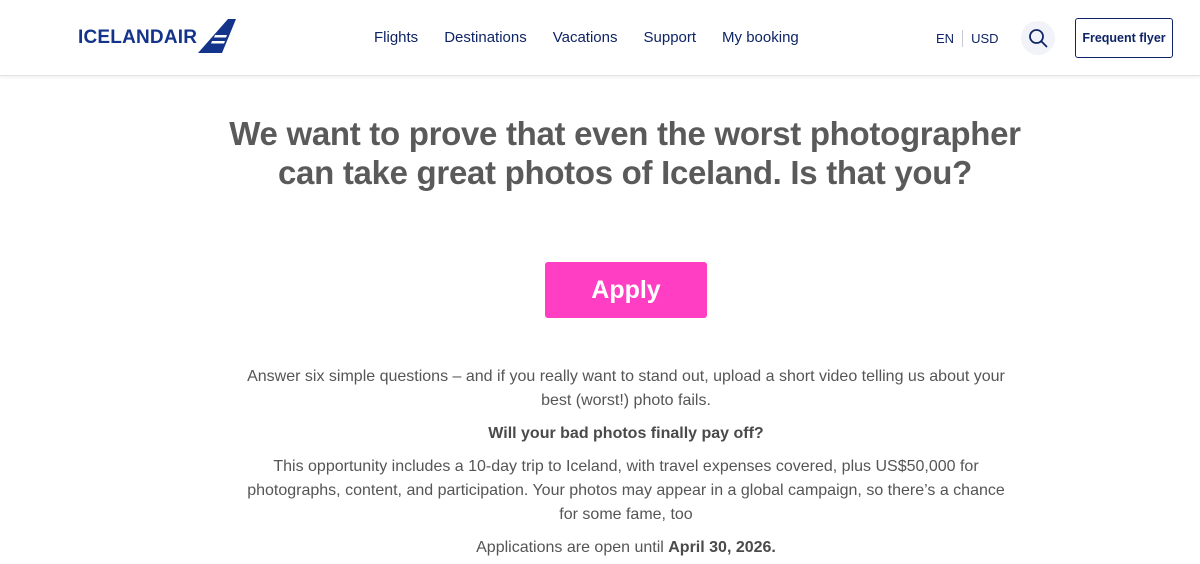  What do you see at coordinates (670, 37) in the screenshot?
I see `nav-support: Support` at bounding box center [670, 37].